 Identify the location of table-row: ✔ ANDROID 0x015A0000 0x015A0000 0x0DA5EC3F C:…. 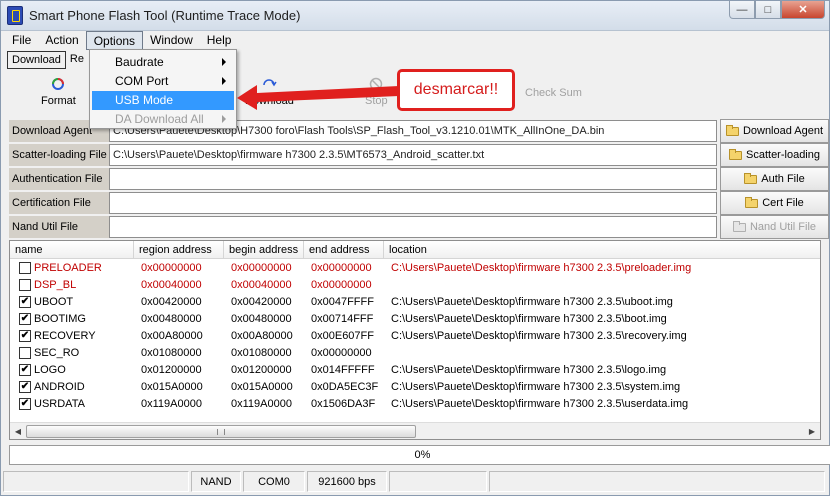
(415, 387).